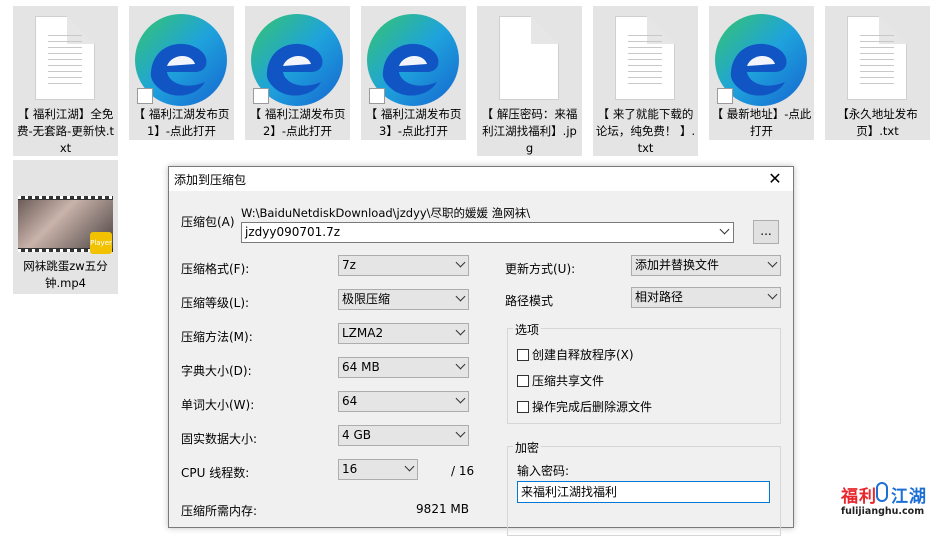 The height and width of the screenshot is (536, 941). Describe the element at coordinates (65, 131) in the screenshot. I see `file-label: 【 福利江湖】全免费-无套路-更新快.txt` at that location.